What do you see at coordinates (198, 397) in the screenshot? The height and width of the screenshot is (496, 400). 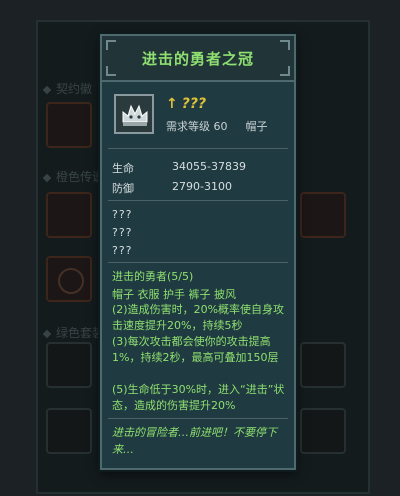 I see `set-effect-5: (5)生命低于30%时，进入“进击”状态，造成的伤害提升20%` at bounding box center [198, 397].